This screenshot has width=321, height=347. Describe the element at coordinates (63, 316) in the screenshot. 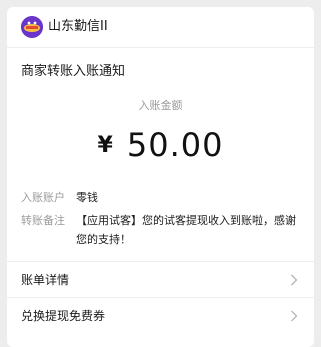

I see `redeem-voucher-label: 兑换提现免费券` at that location.